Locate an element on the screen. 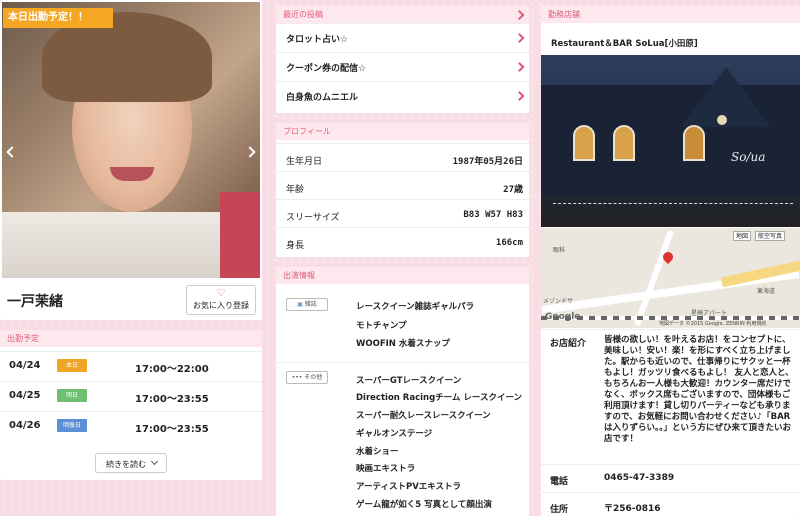 This screenshot has height=516, width=800. other-item: アーティストPVエキストラ is located at coordinates (409, 487).